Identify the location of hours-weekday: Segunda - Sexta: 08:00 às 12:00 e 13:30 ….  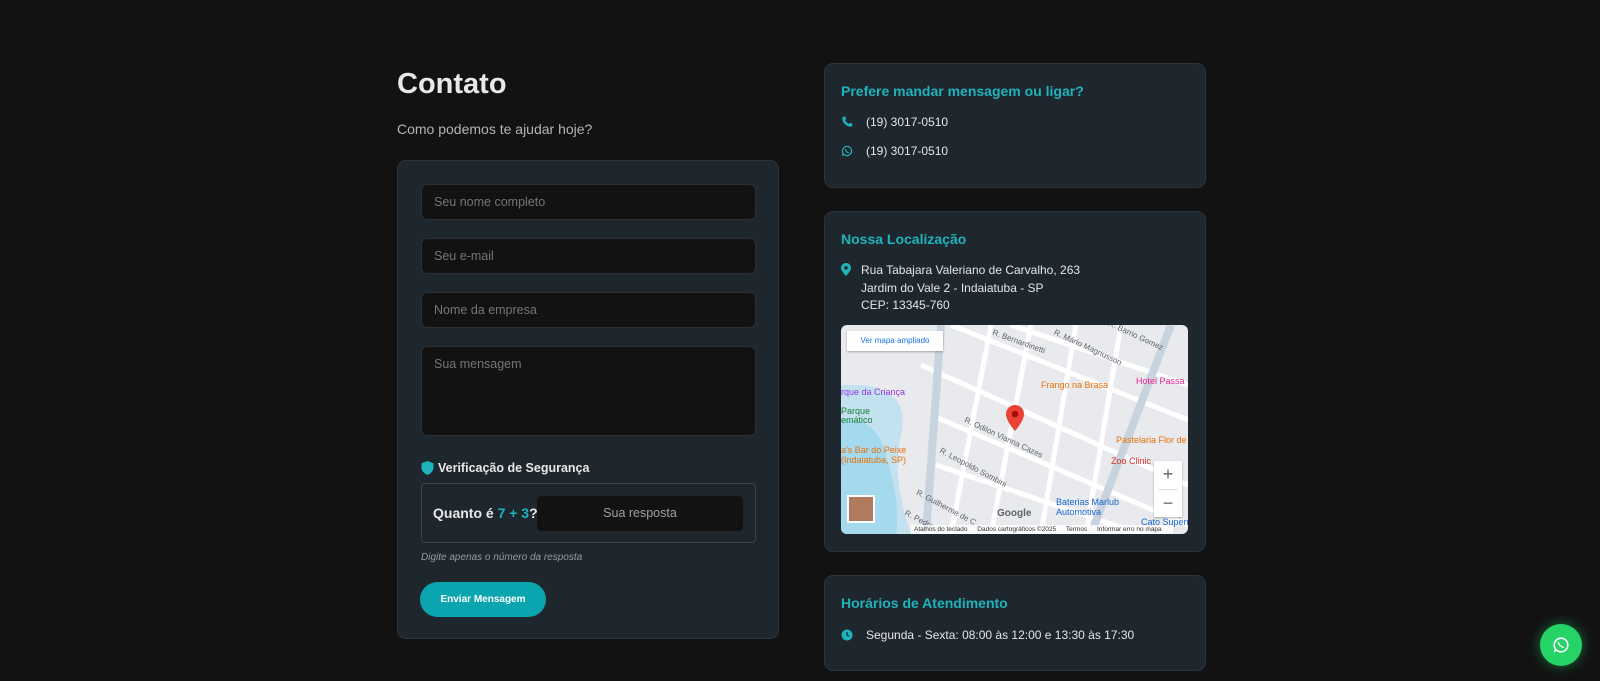
(1000, 635).